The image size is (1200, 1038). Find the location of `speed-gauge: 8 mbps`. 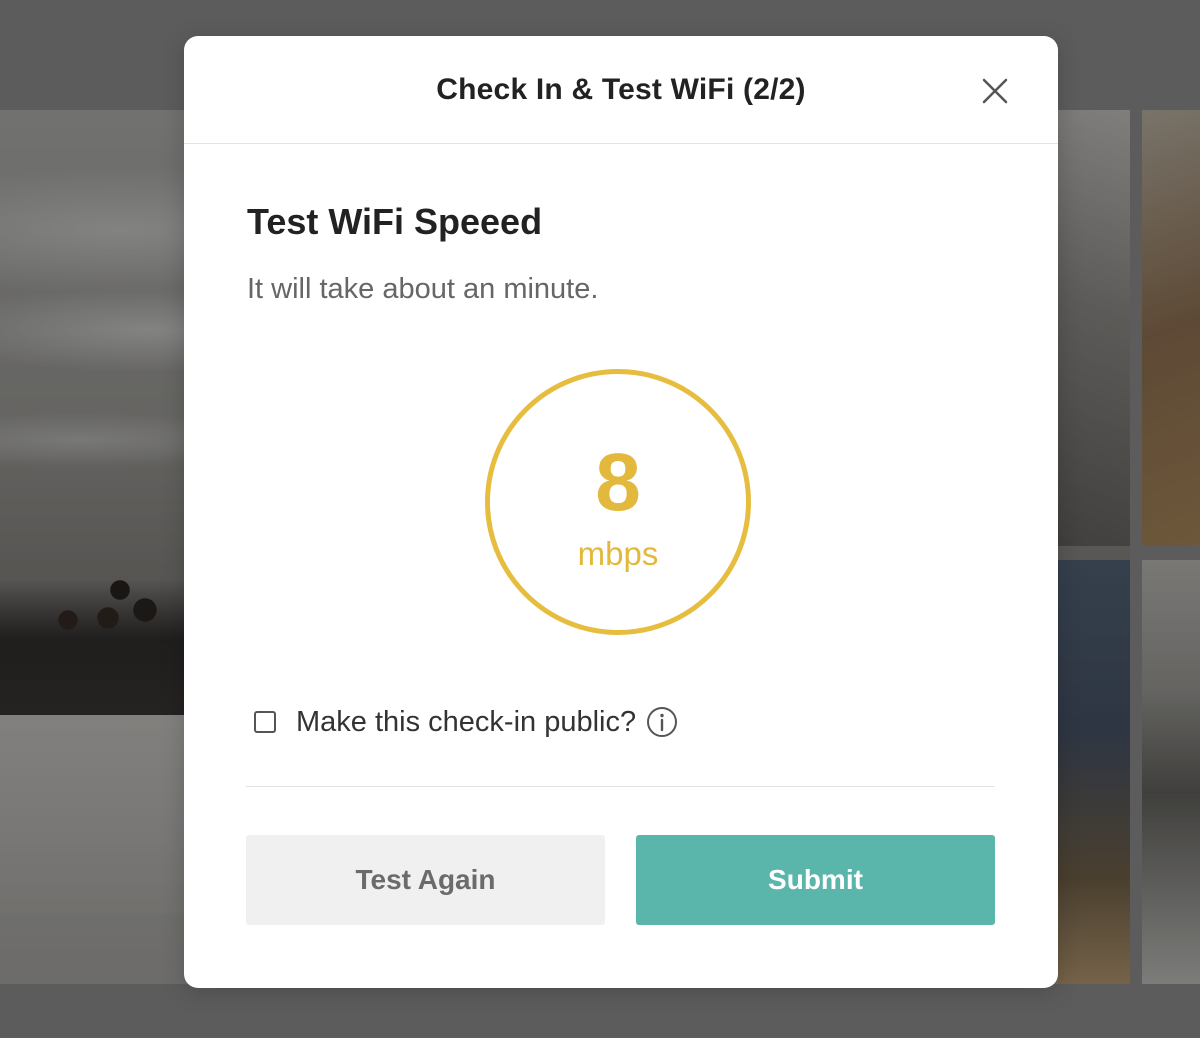

speed-gauge: 8 mbps is located at coordinates (618, 502).